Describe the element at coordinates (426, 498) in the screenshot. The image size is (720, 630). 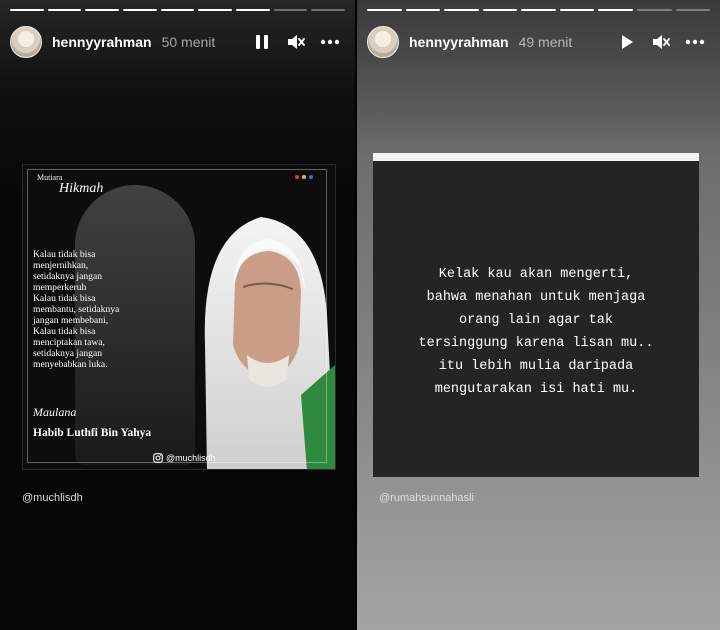
I see `mention-sticker: @rumahsunnahasli` at that location.